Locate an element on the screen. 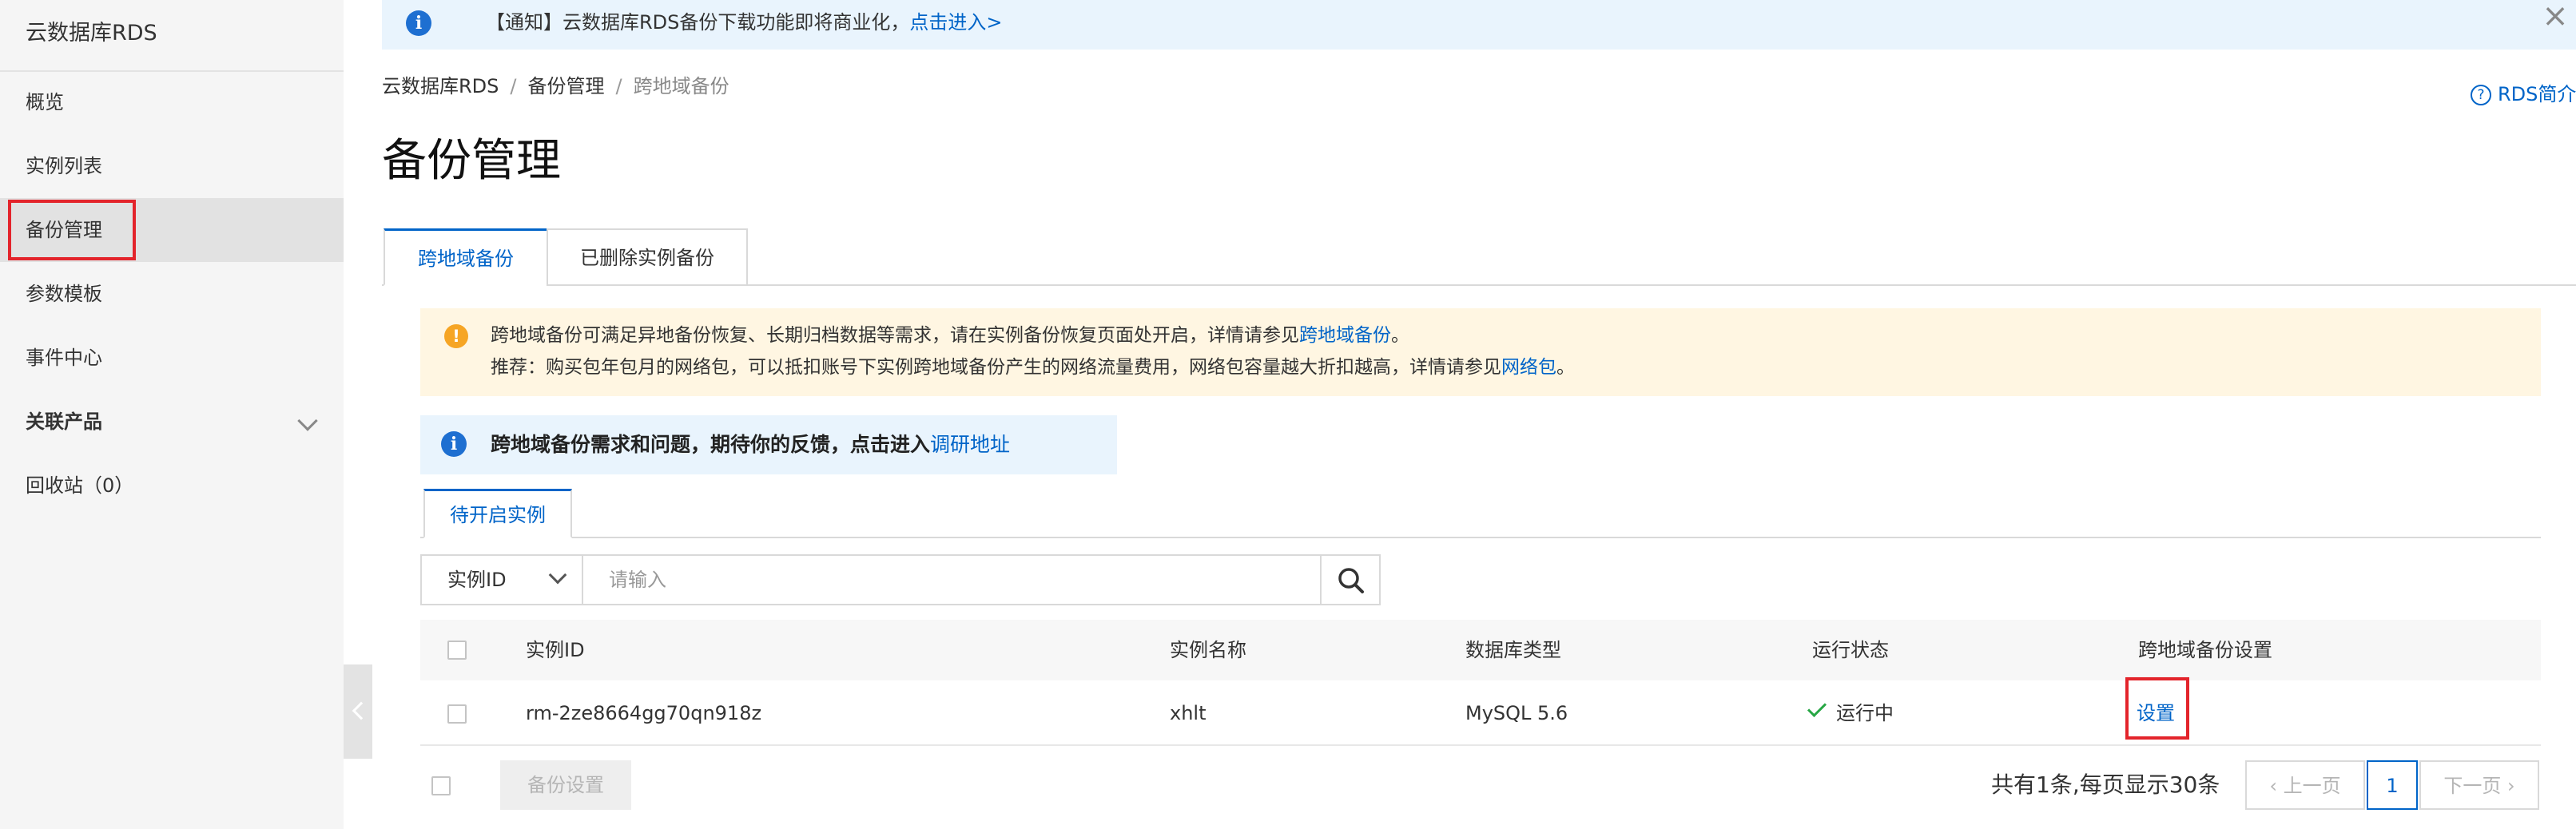 This screenshot has width=2576, height=829. notice-link: 点击进入> is located at coordinates (955, 23).